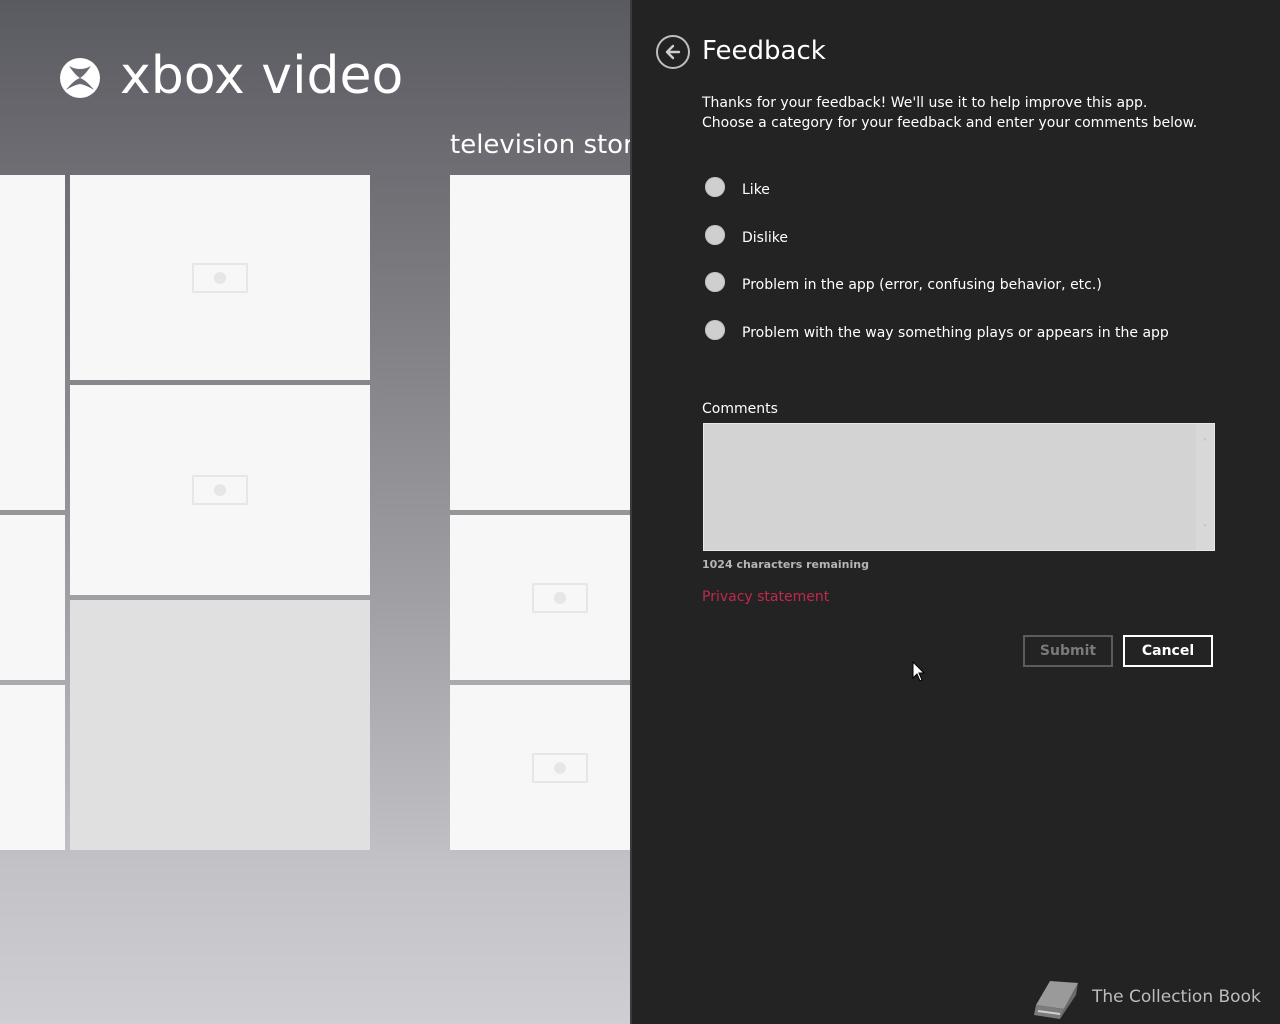 This screenshot has width=1280, height=1024. I want to click on cancel-button: Cancel, so click(1168, 651).